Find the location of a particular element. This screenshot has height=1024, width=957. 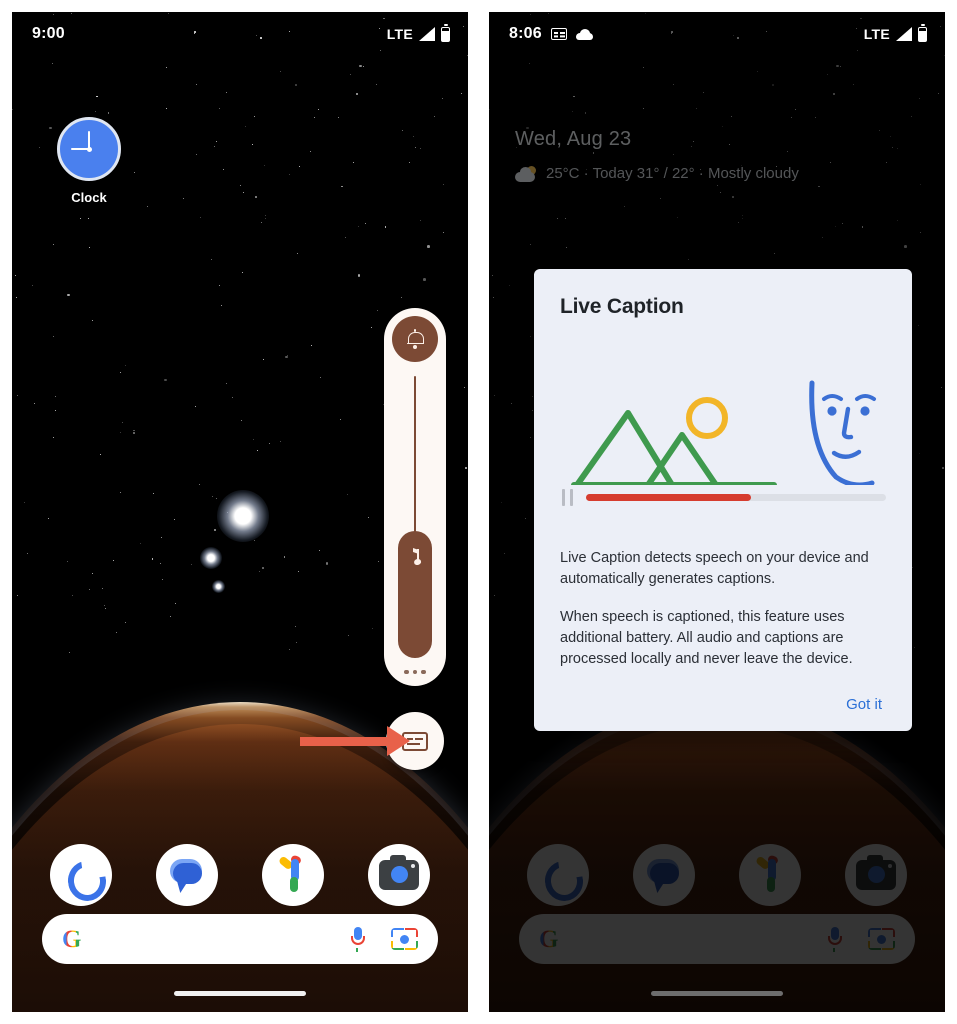

cloud-icon is located at coordinates (584, 34).